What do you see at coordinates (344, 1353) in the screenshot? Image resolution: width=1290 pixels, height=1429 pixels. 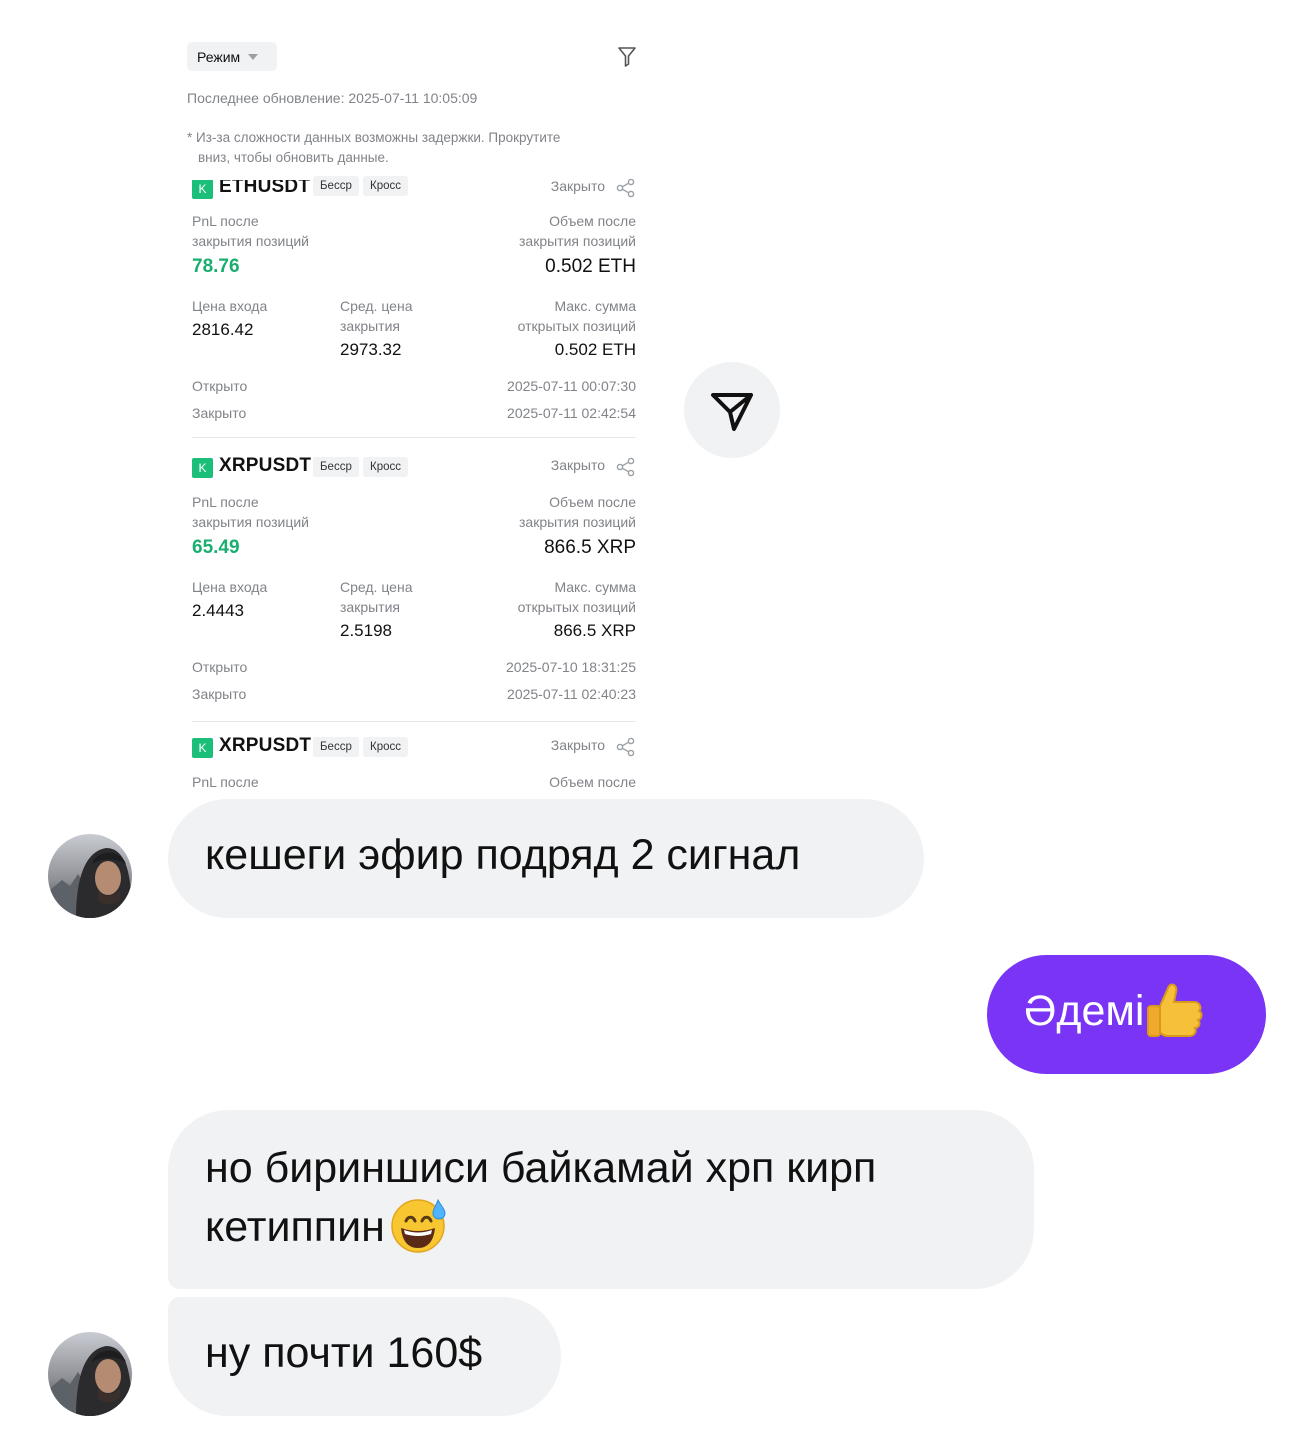 I see `message-text: ну почти 160$` at bounding box center [344, 1353].